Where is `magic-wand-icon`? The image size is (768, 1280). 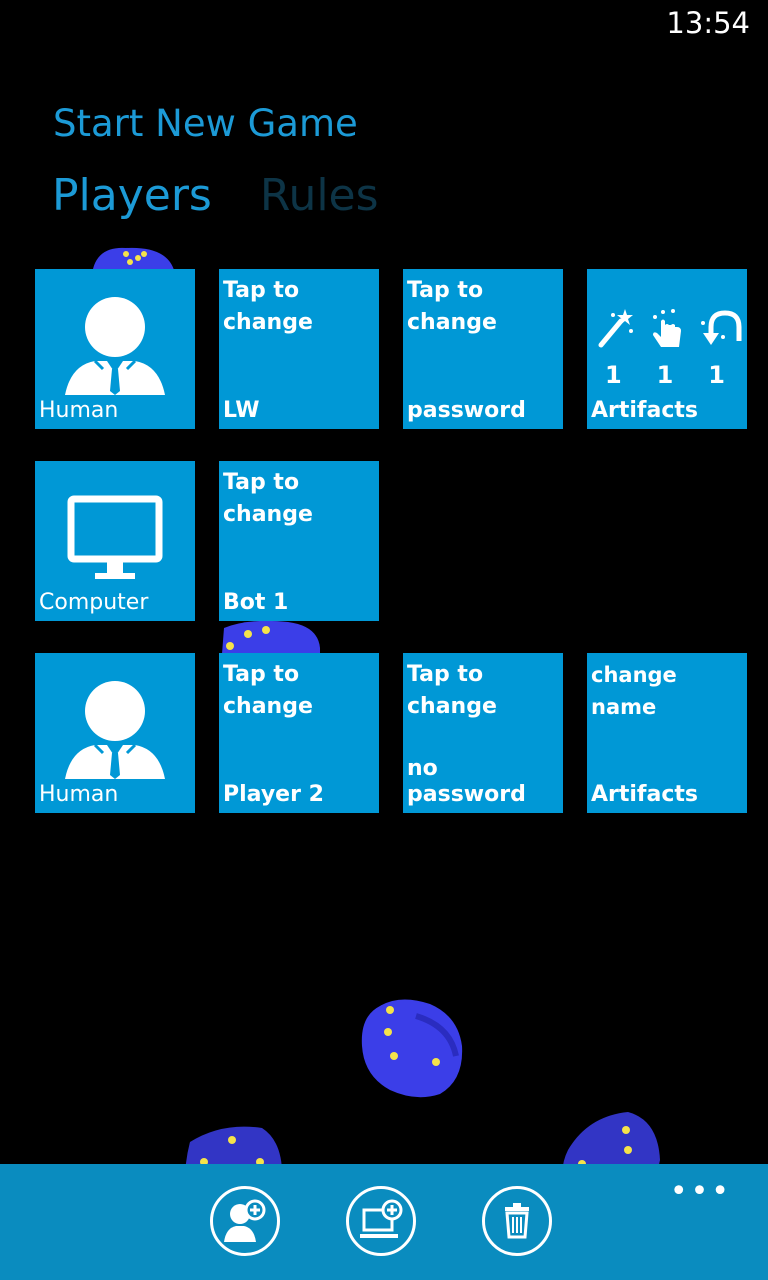
magic-wand-icon is located at coordinates (615, 328).